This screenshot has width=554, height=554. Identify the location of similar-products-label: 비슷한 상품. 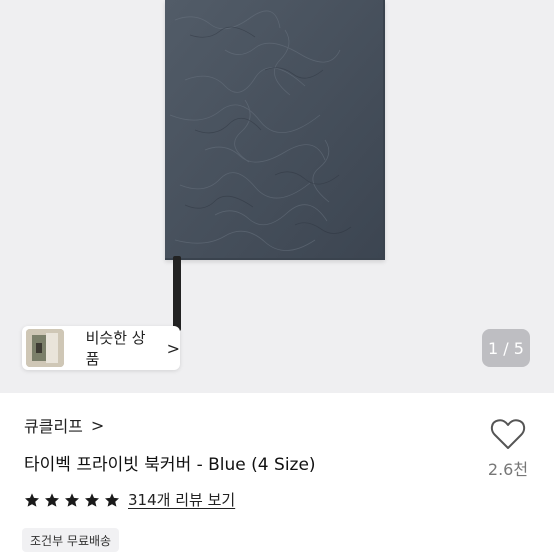
(115, 348).